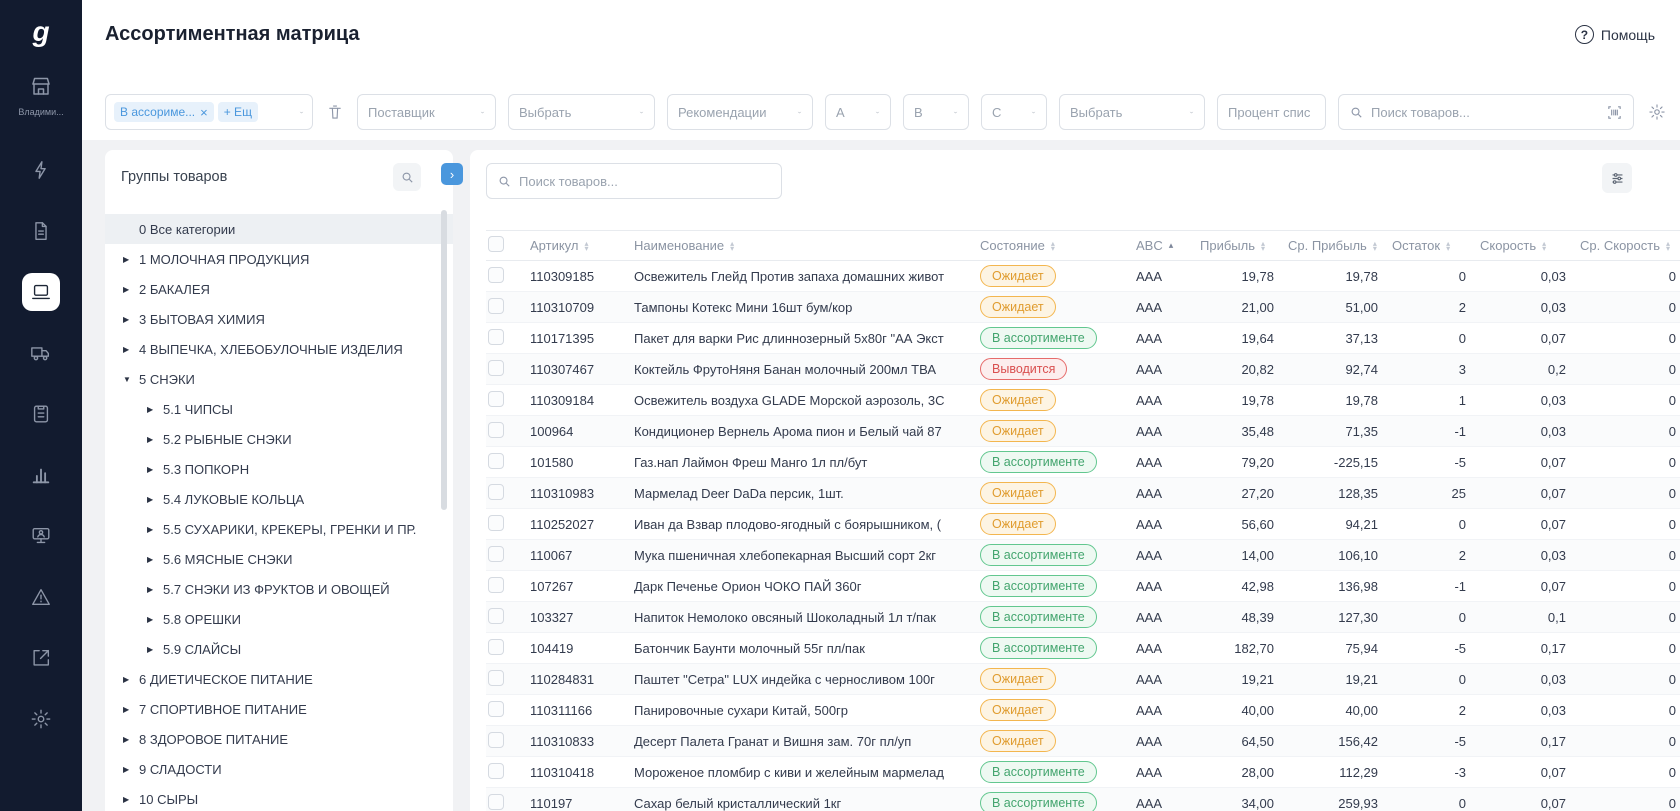  I want to click on abc-a-dropdown: A, so click(858, 112).